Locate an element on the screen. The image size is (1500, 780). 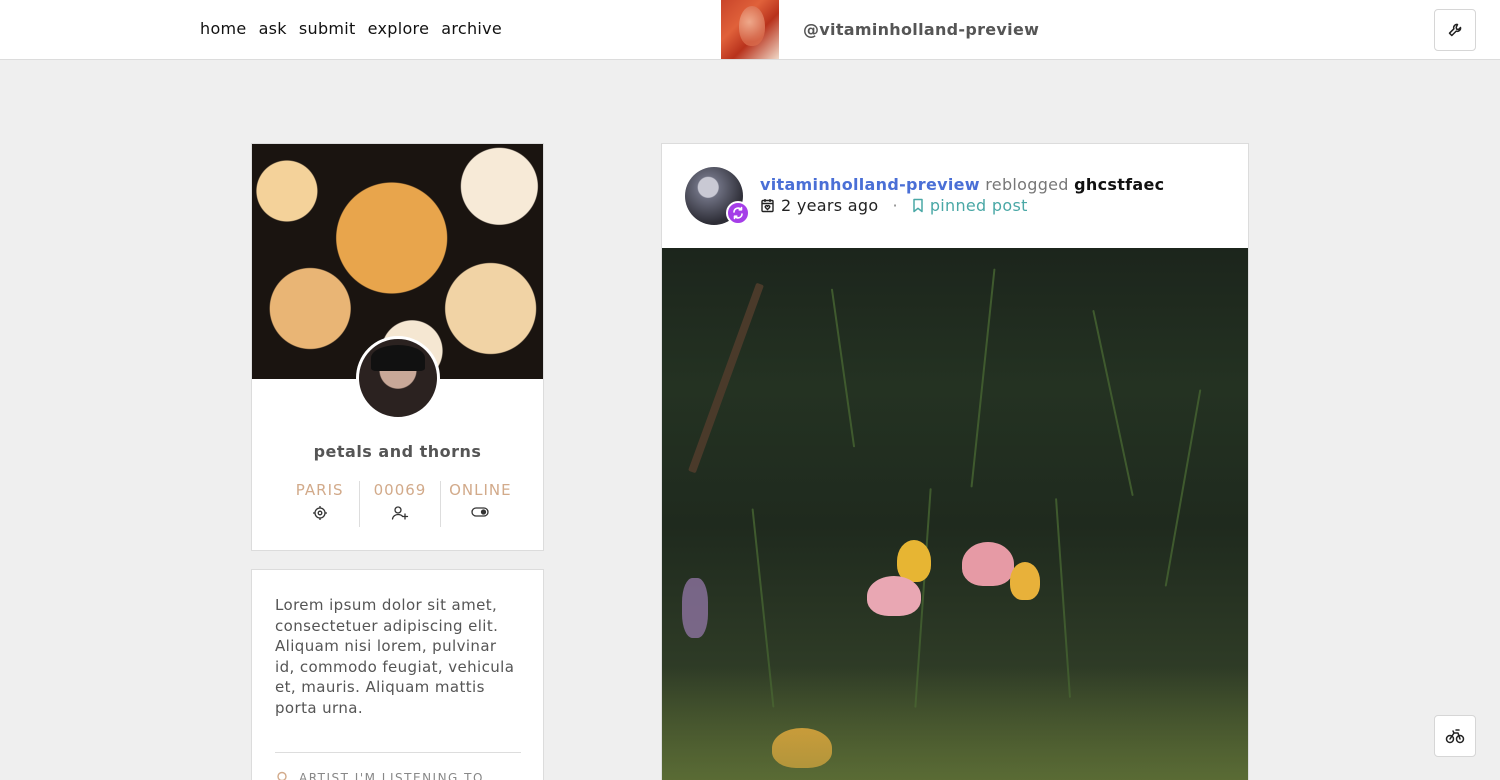
reblog-badge is located at coordinates (738, 213).